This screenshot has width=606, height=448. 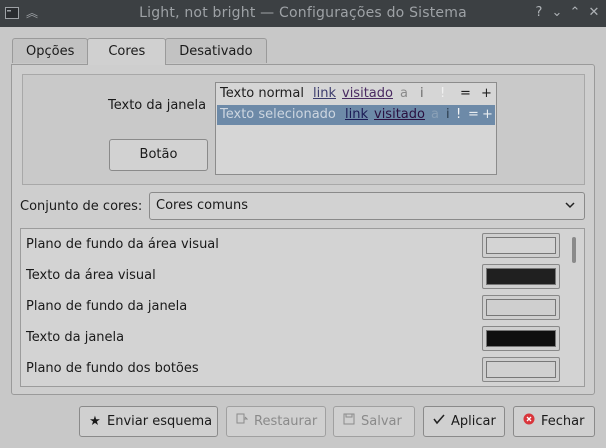 What do you see at coordinates (539, 13) in the screenshot?
I see `help-button: ?` at bounding box center [539, 13].